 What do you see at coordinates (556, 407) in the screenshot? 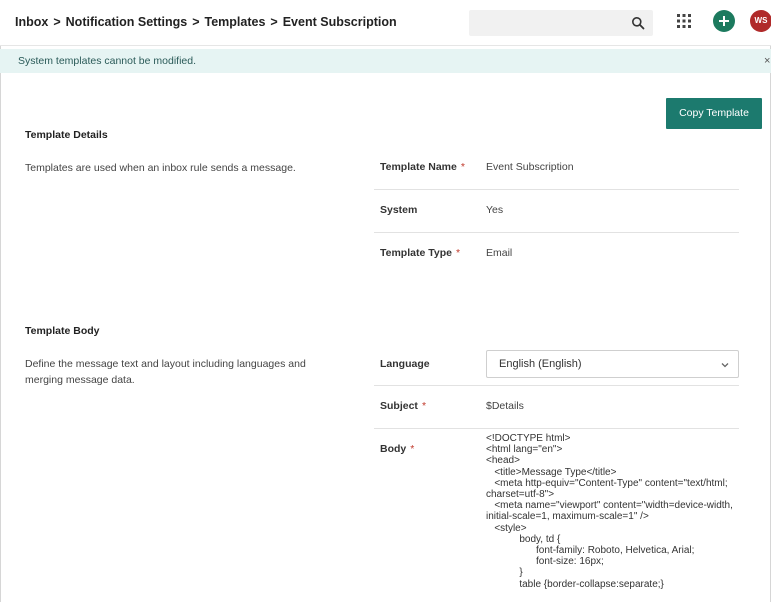
I see `field-row-subject: Subject * $Details` at bounding box center [556, 407].